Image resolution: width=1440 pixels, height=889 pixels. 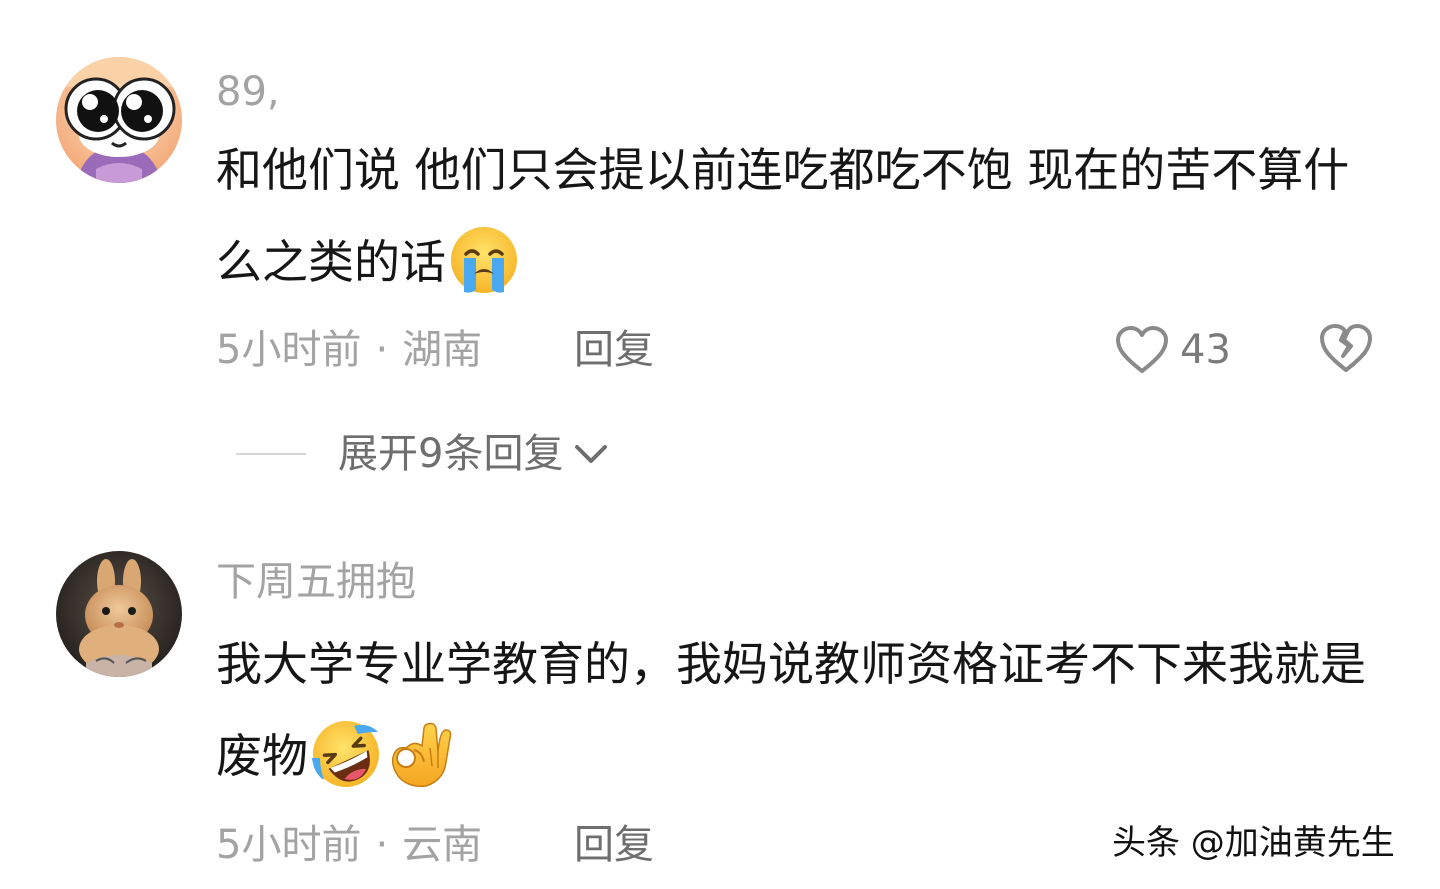 I want to click on broken-heart-icon, so click(x=1346, y=348).